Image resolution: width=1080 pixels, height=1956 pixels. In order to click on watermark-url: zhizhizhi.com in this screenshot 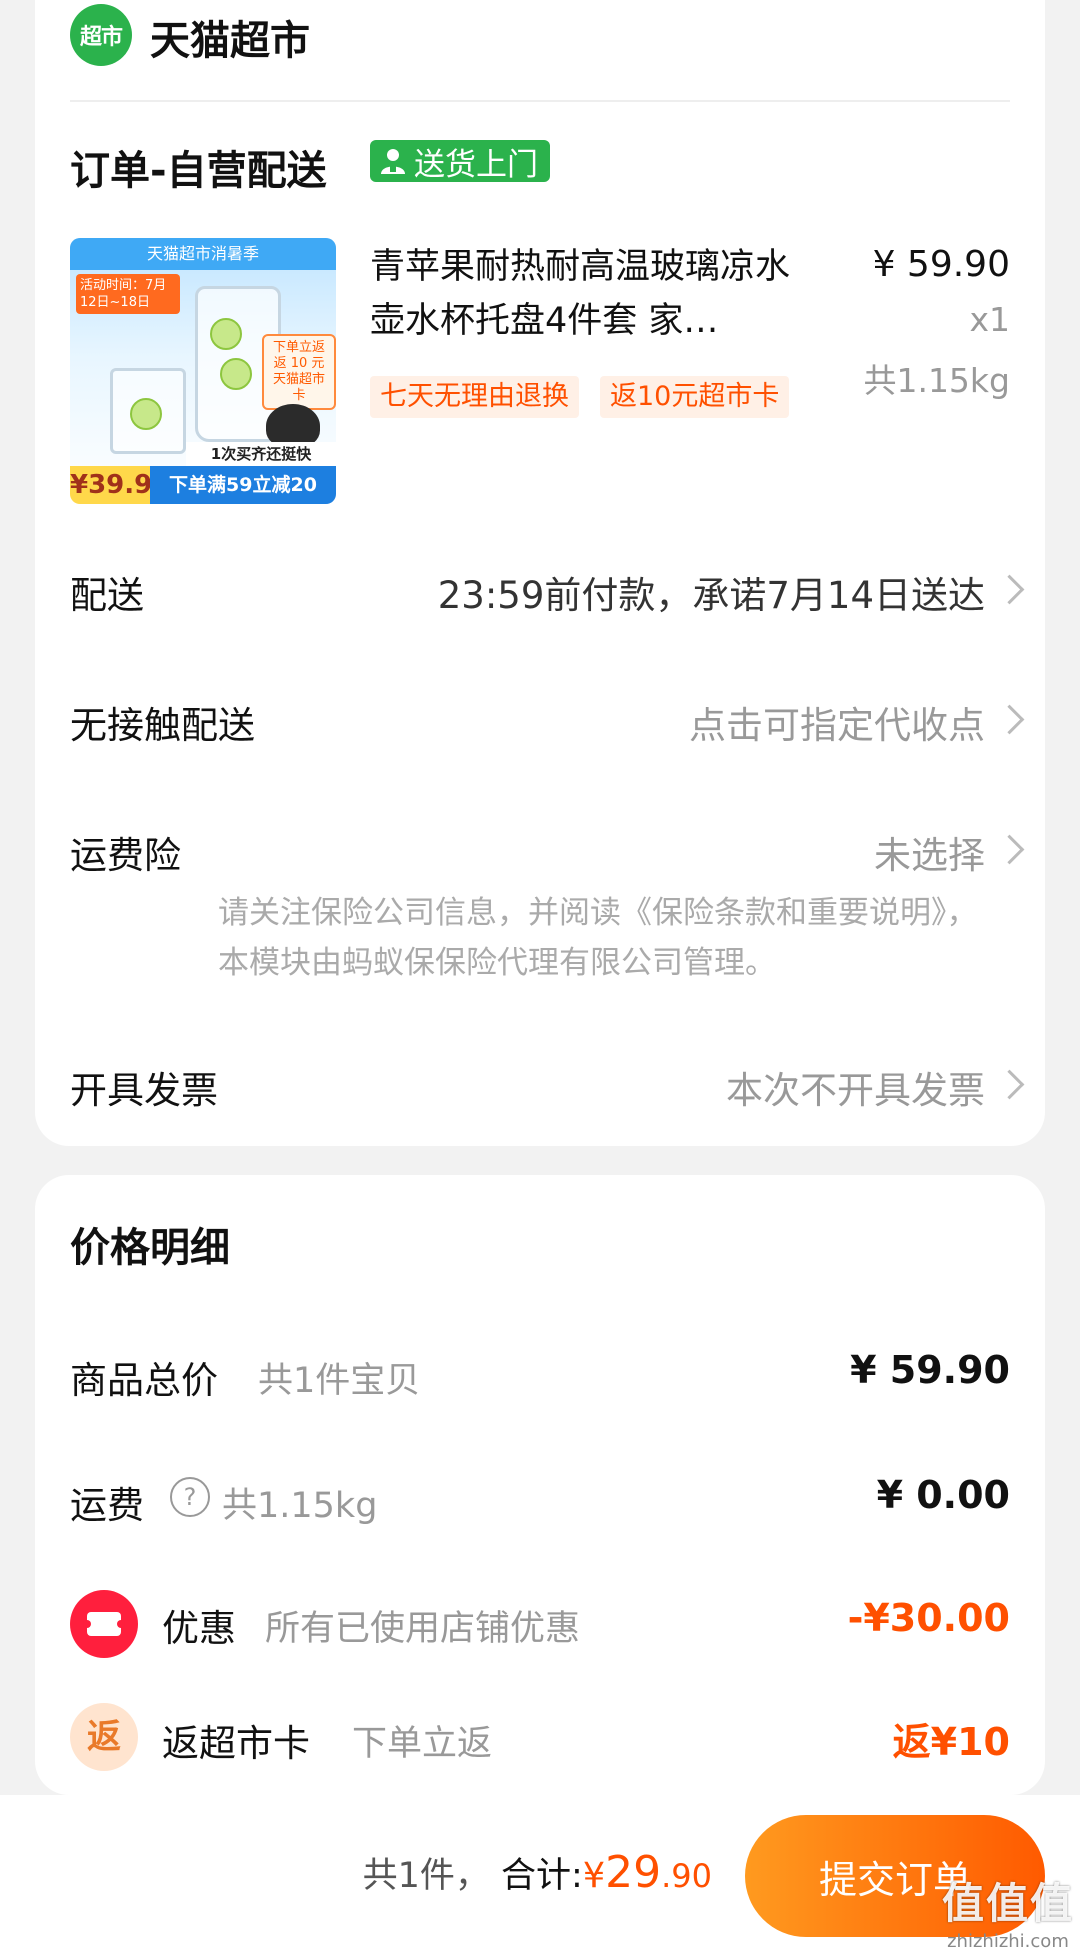, I will do `click(1008, 1941)`.